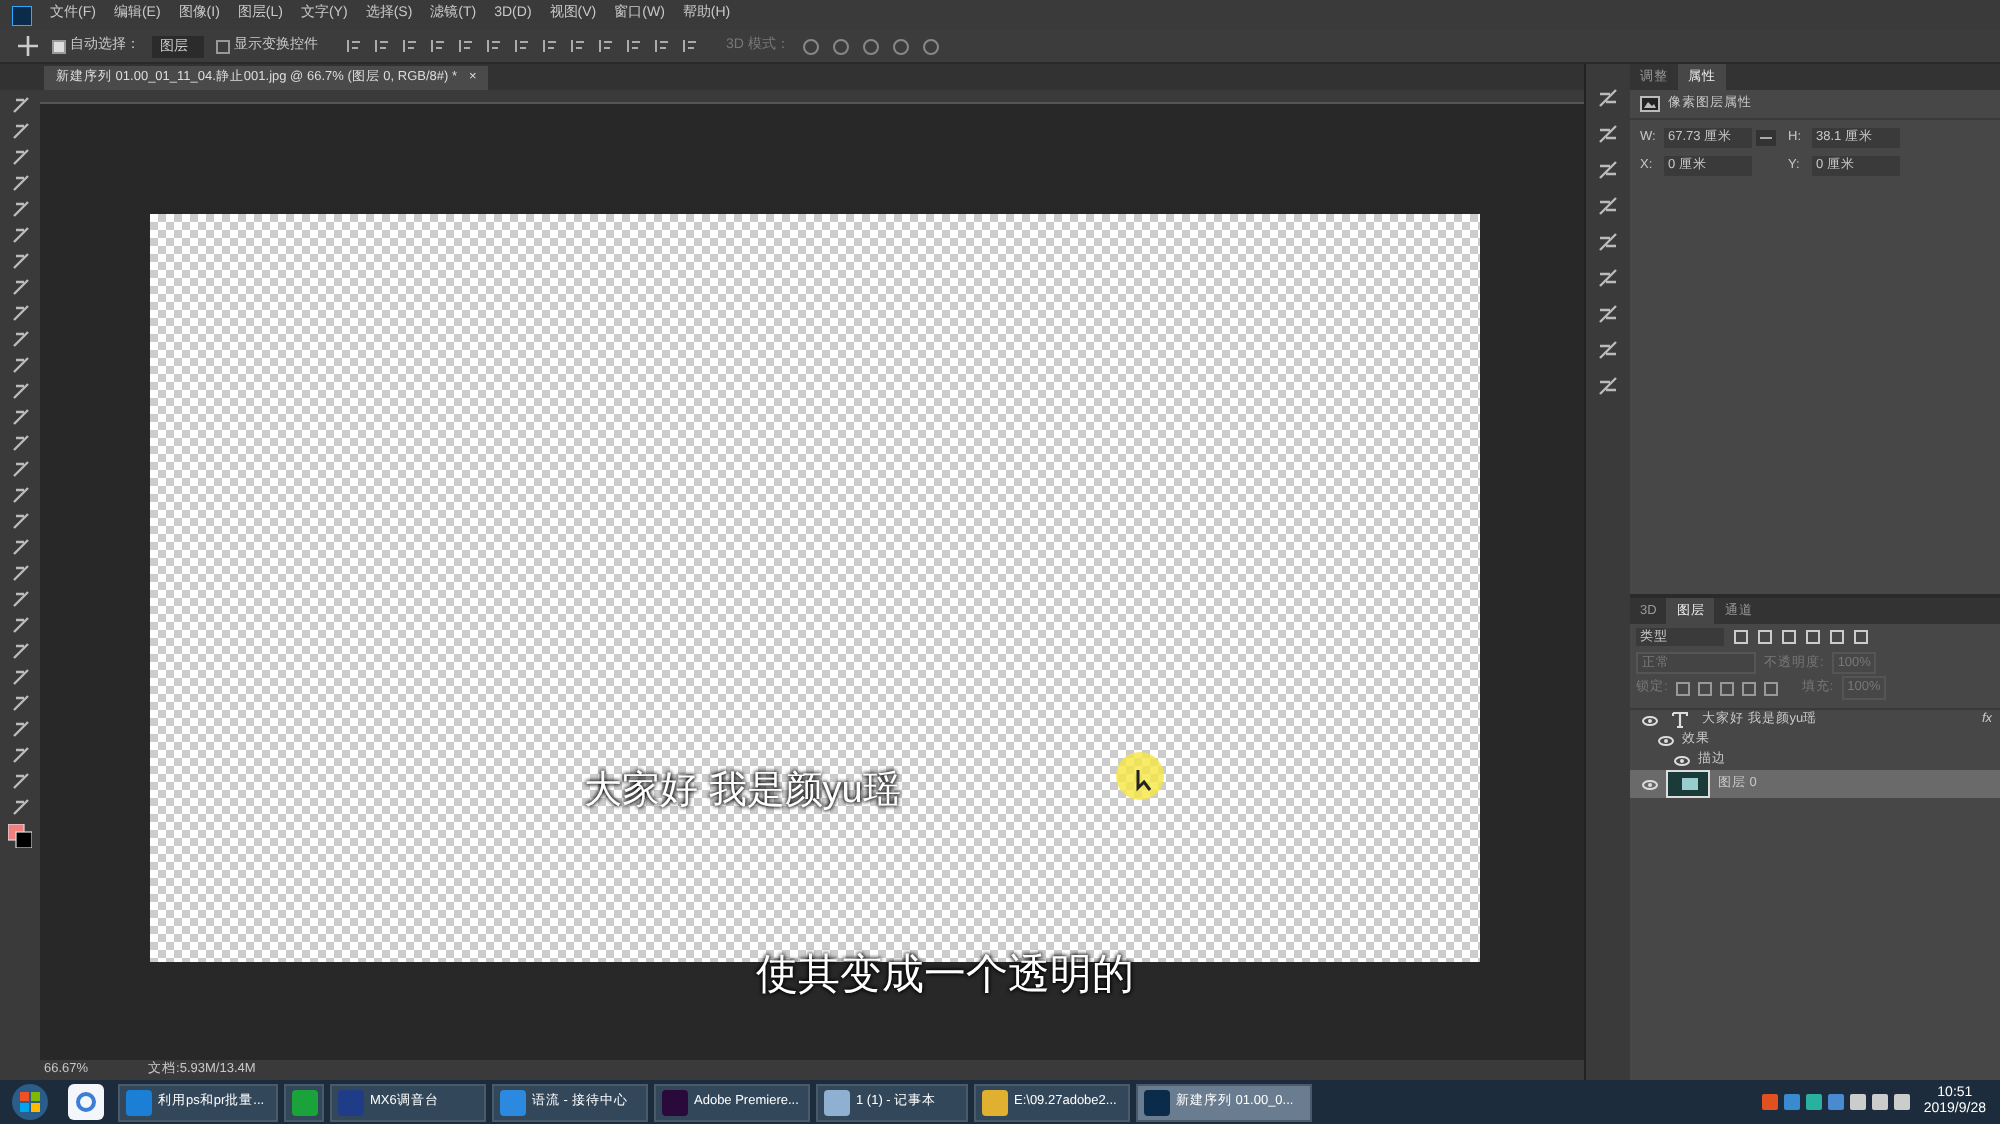 The image size is (2000, 1124). What do you see at coordinates (945, 975) in the screenshot?
I see `subtitle: 使其变成一个透明的` at bounding box center [945, 975].